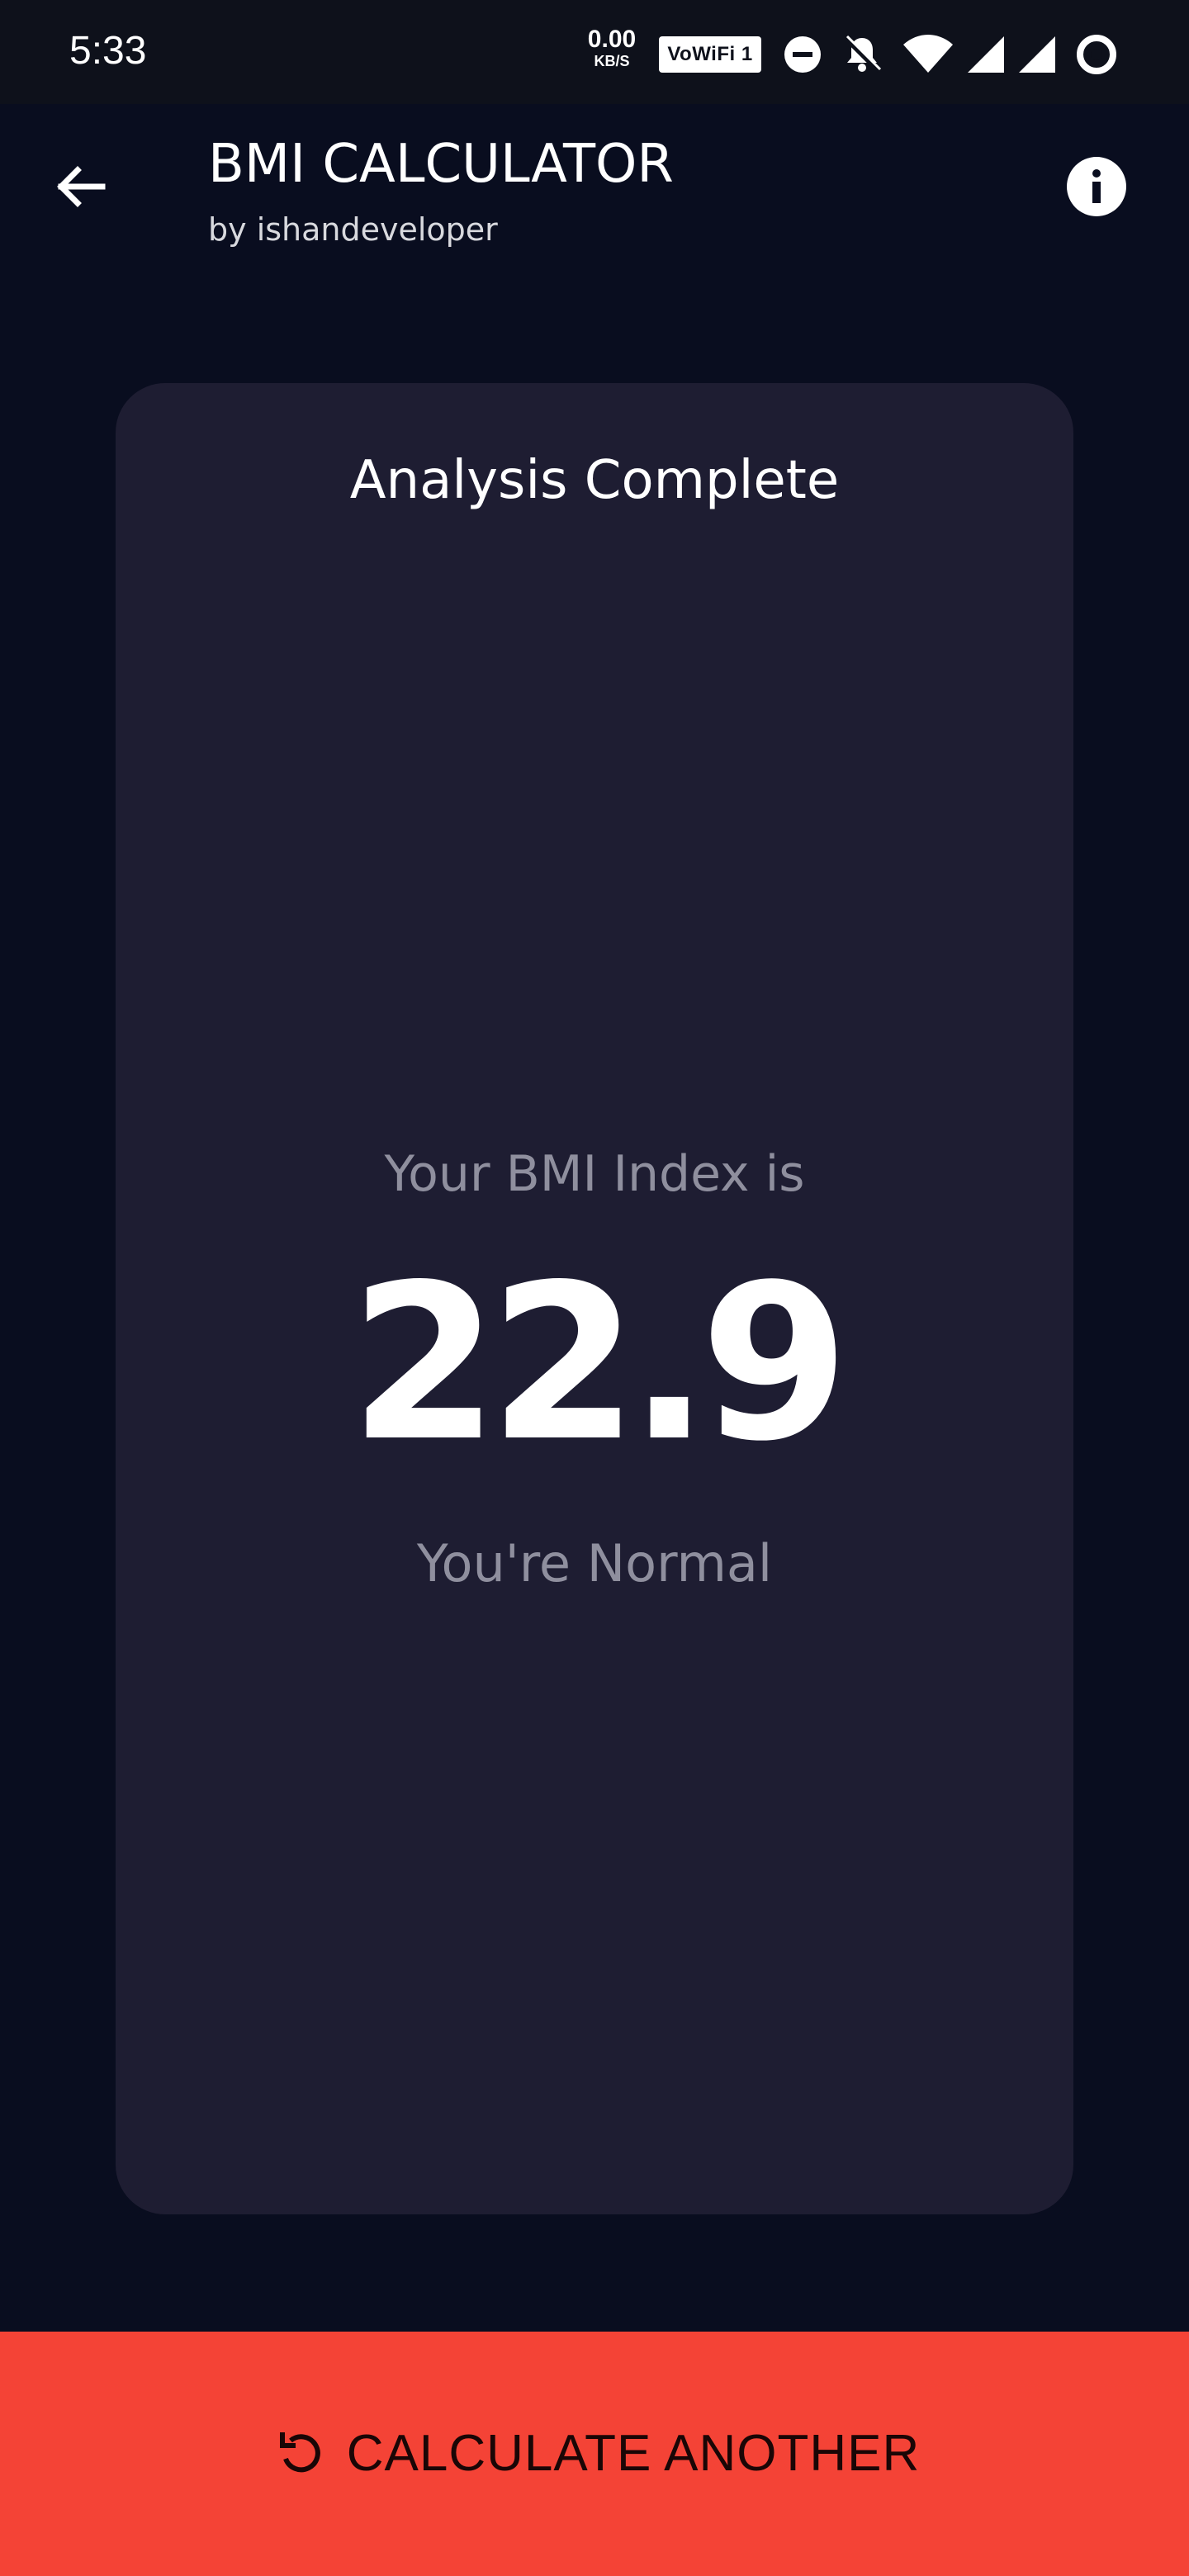 The width and height of the screenshot is (1189, 2576). What do you see at coordinates (299, 2452) in the screenshot?
I see `refresh-icon` at bounding box center [299, 2452].